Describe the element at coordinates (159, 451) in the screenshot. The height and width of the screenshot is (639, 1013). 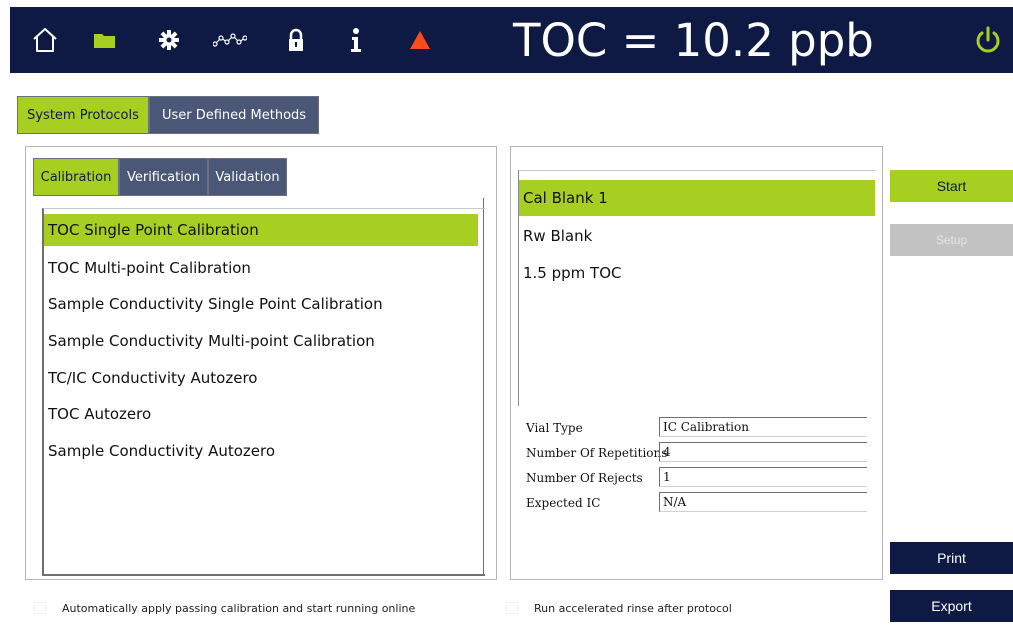
I see `list-item: Sample Conductivity Autozero` at that location.